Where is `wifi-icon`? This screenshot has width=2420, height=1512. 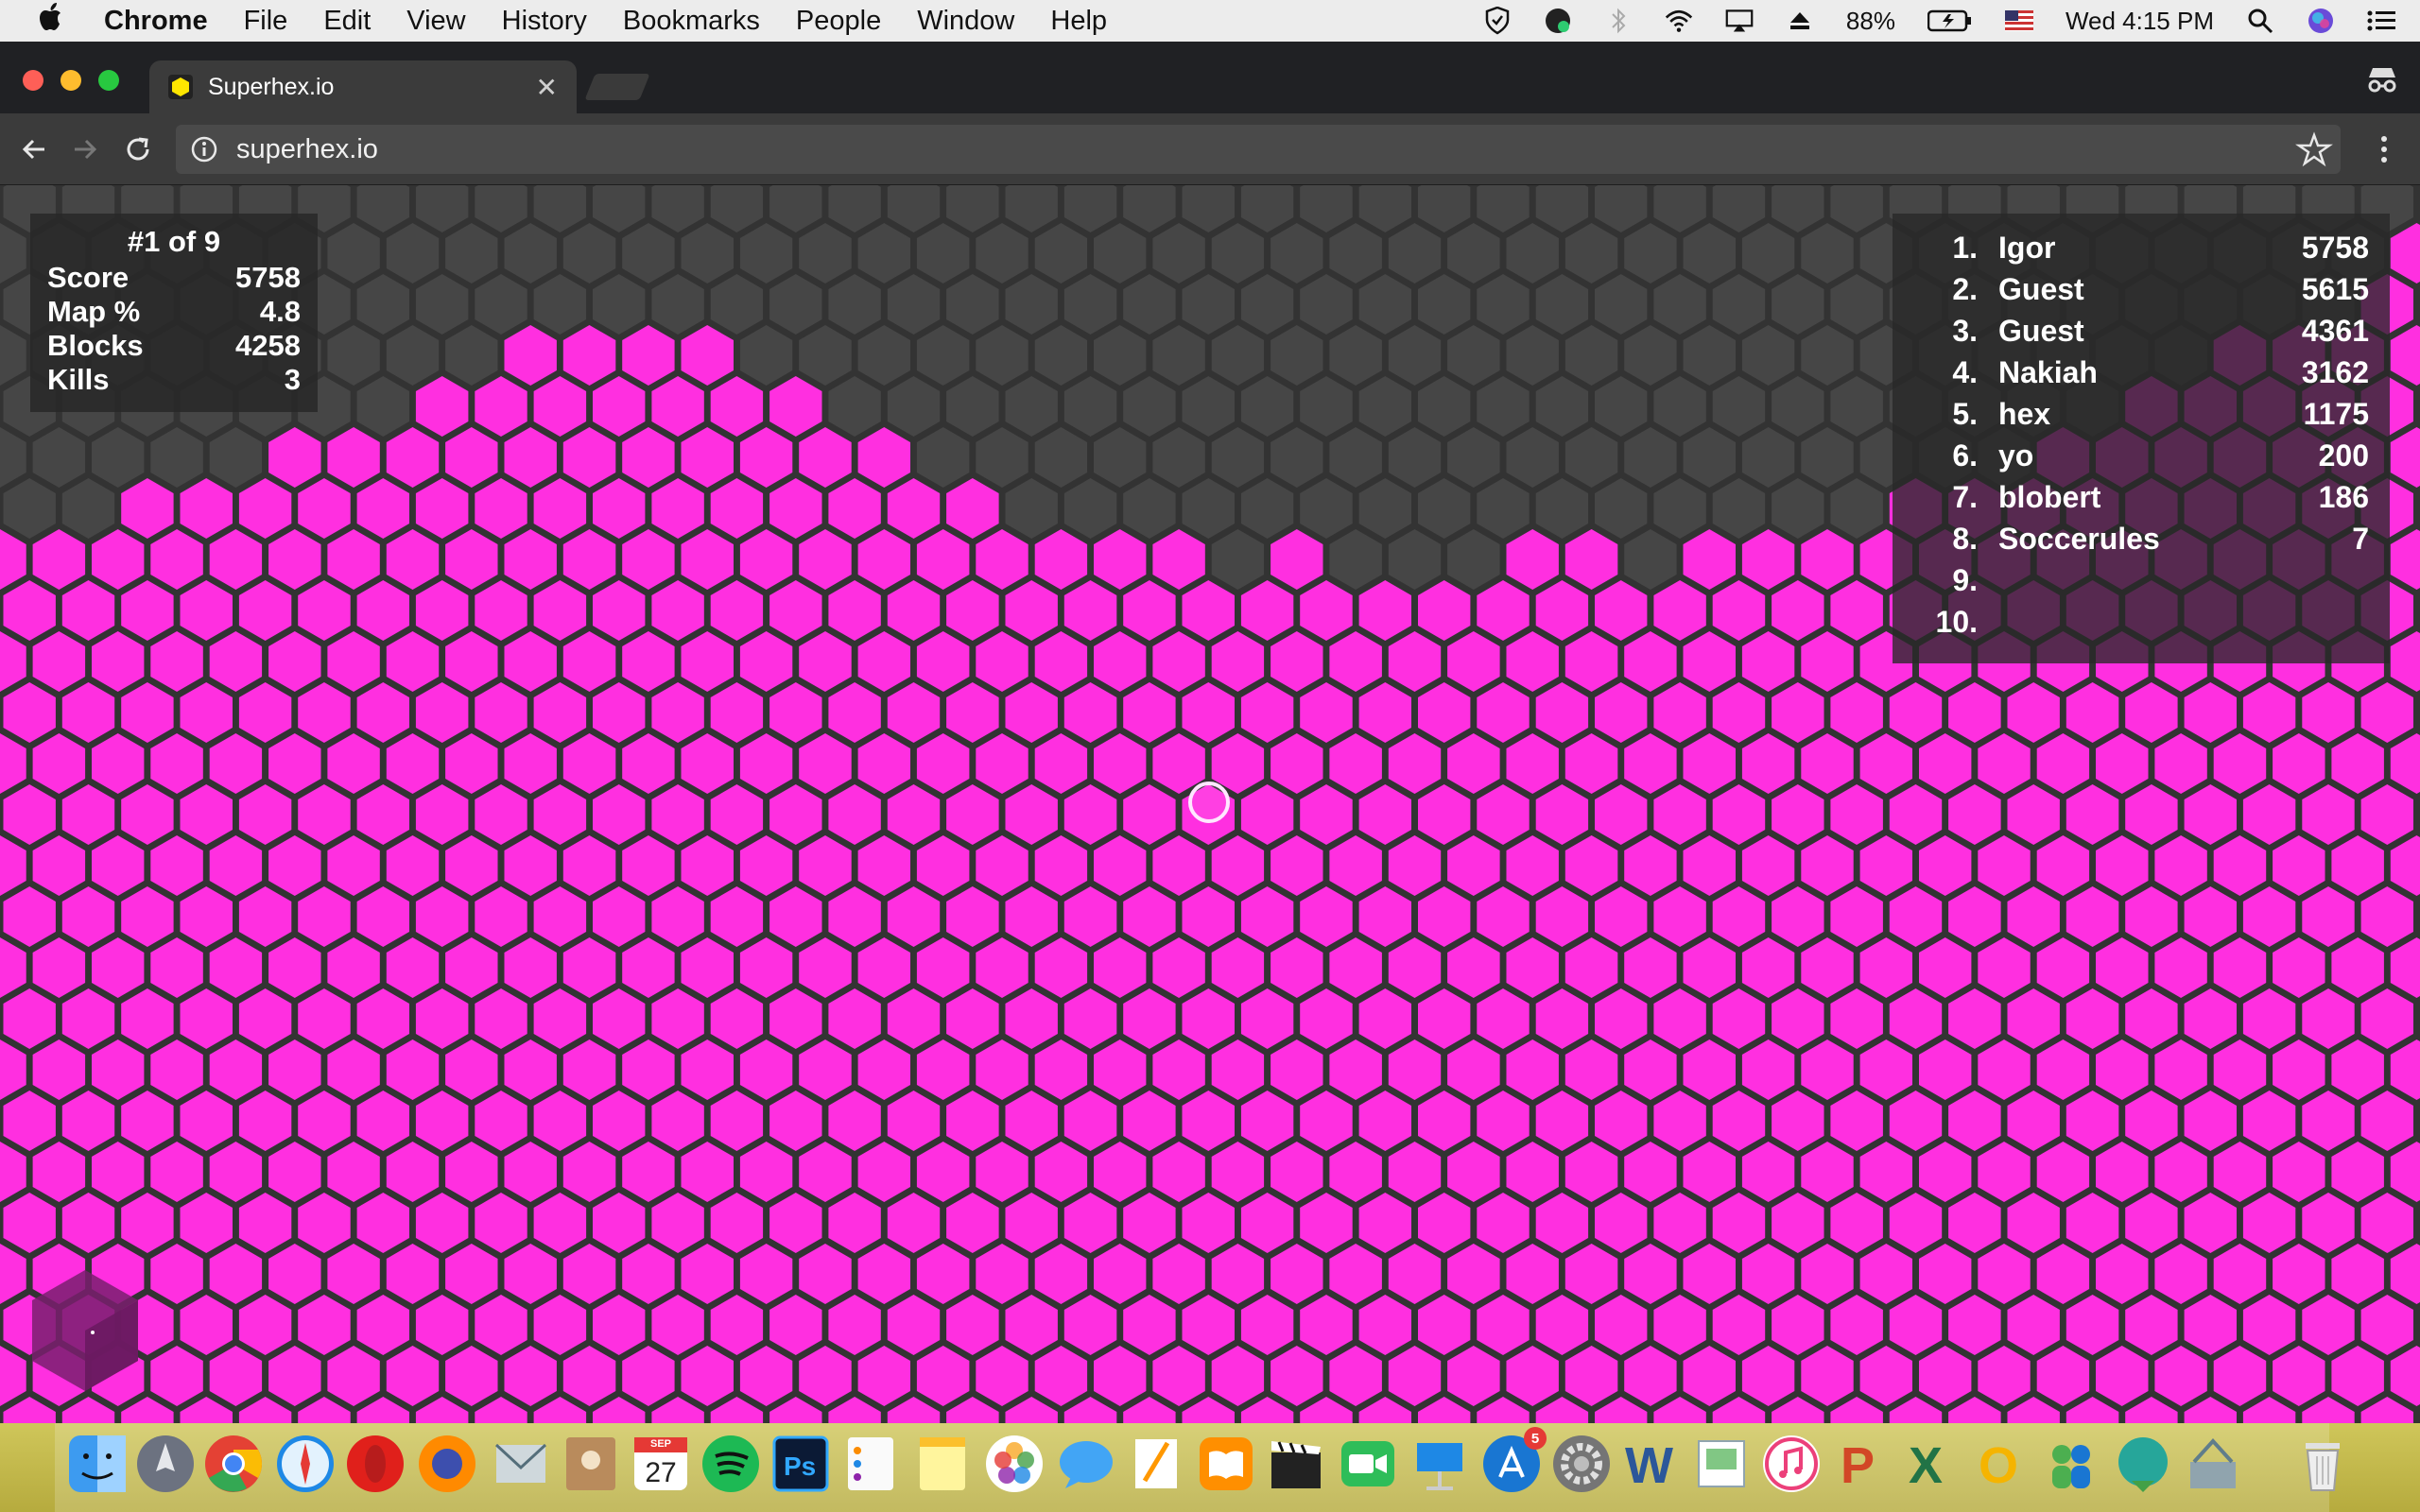 wifi-icon is located at coordinates (1679, 21).